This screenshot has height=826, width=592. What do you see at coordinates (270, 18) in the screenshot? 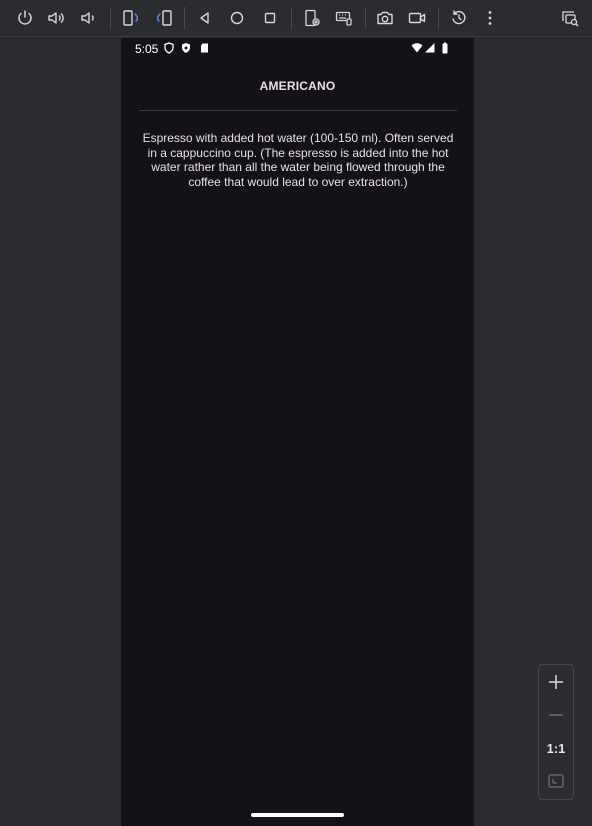
I see `overview-icon` at bounding box center [270, 18].